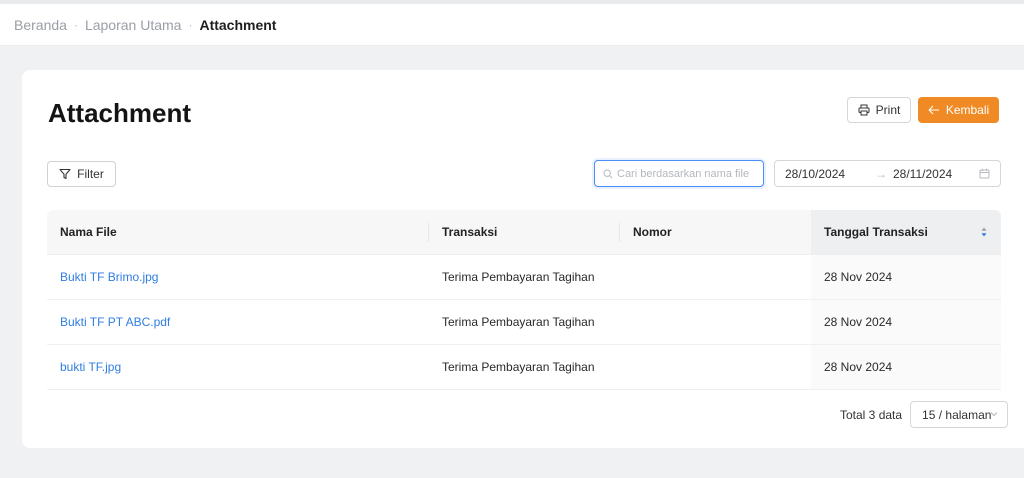 The height and width of the screenshot is (478, 1024). I want to click on column-header-tanggal-transaksi: Tanggal Transaksi, so click(906, 232).